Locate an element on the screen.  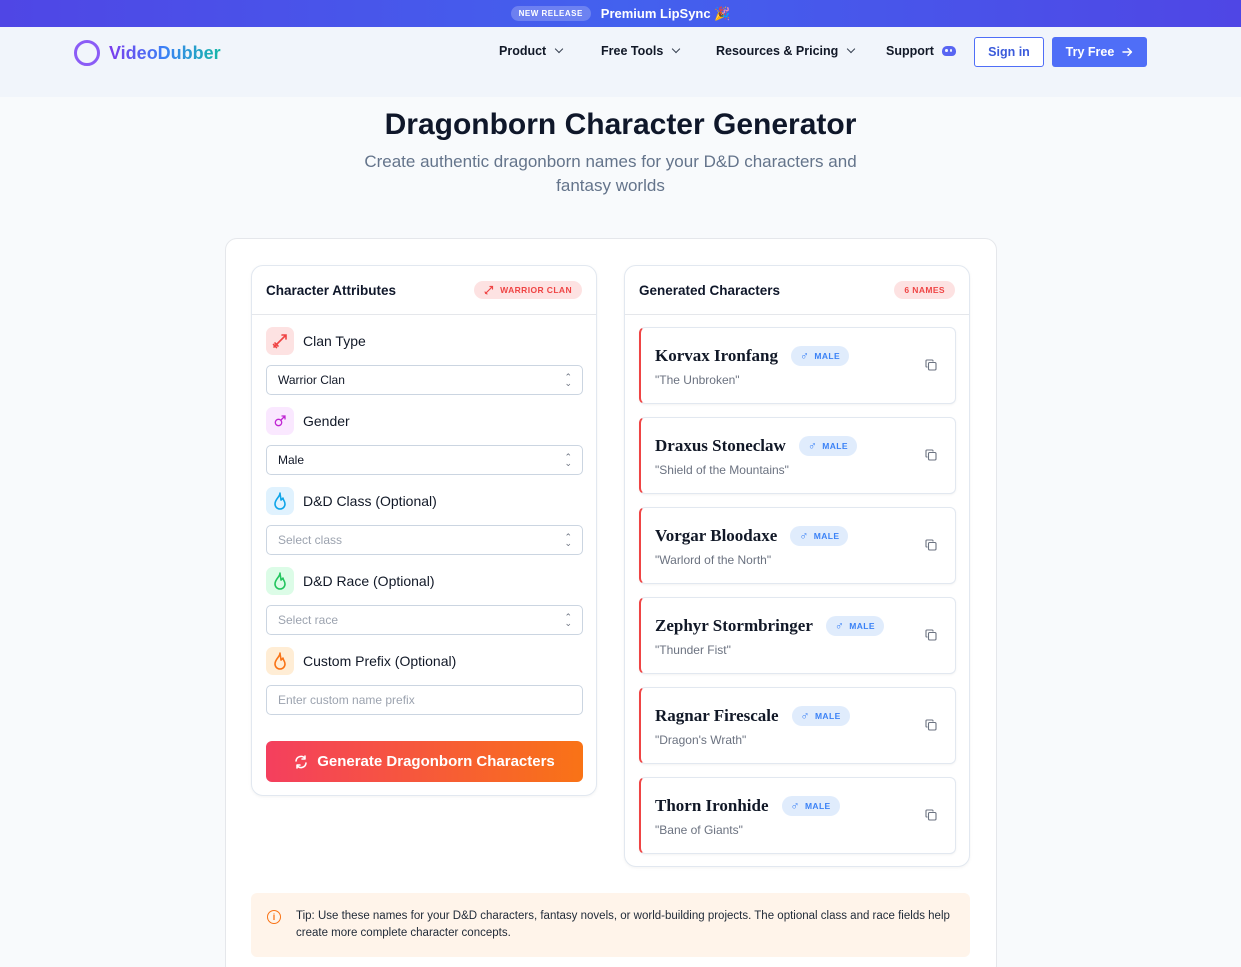
character-card: Zephyr Stormbringer ♂ MALE "Thunder Fist" is located at coordinates (797, 635).